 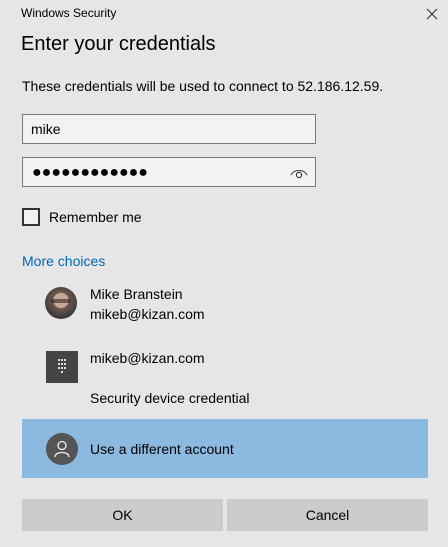 What do you see at coordinates (327, 515) in the screenshot?
I see `cancel-button: Cancel` at bounding box center [327, 515].